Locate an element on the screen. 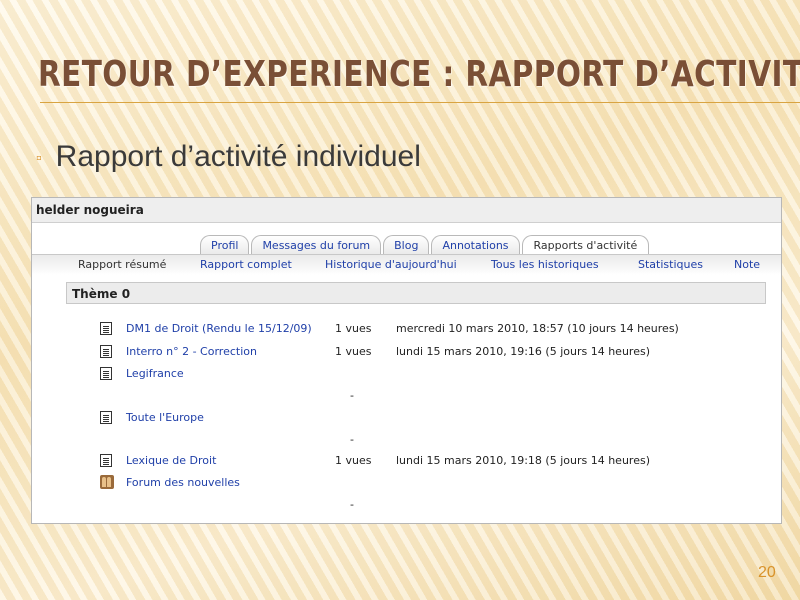 This screenshot has height=600, width=800. bullet-text: Rapport d’activité individuel is located at coordinates (238, 156).